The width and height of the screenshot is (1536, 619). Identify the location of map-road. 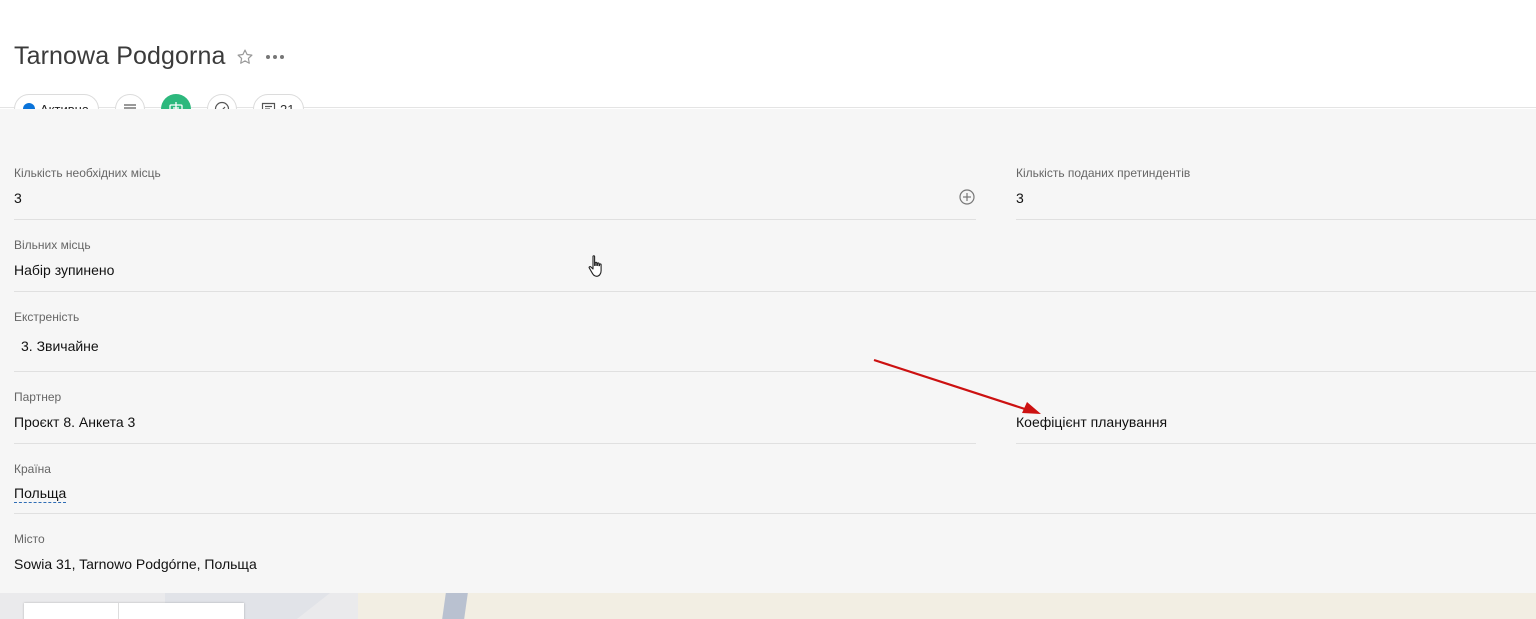
(455, 606).